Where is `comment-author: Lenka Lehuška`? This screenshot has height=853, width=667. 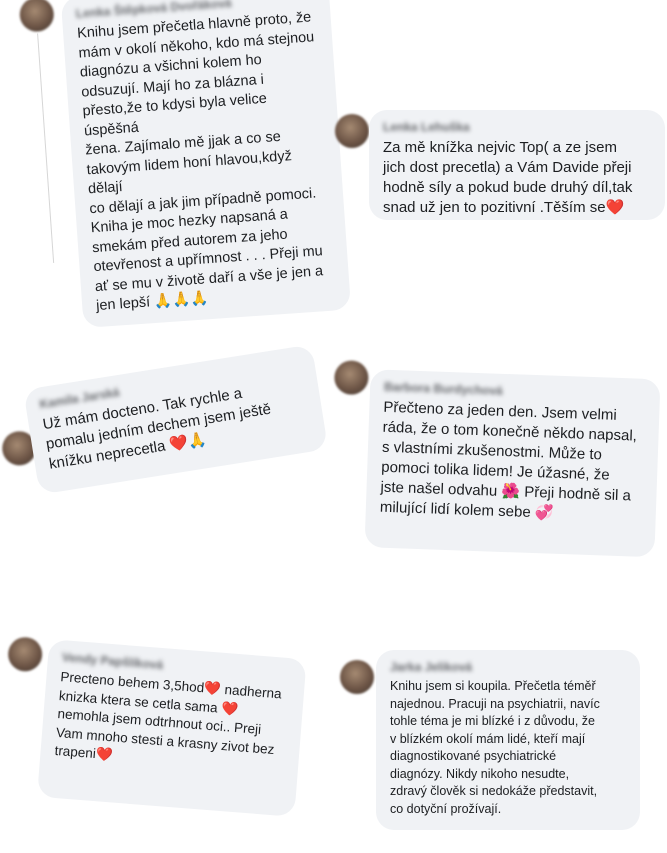
comment-author: Lenka Lehuška is located at coordinates (517, 127).